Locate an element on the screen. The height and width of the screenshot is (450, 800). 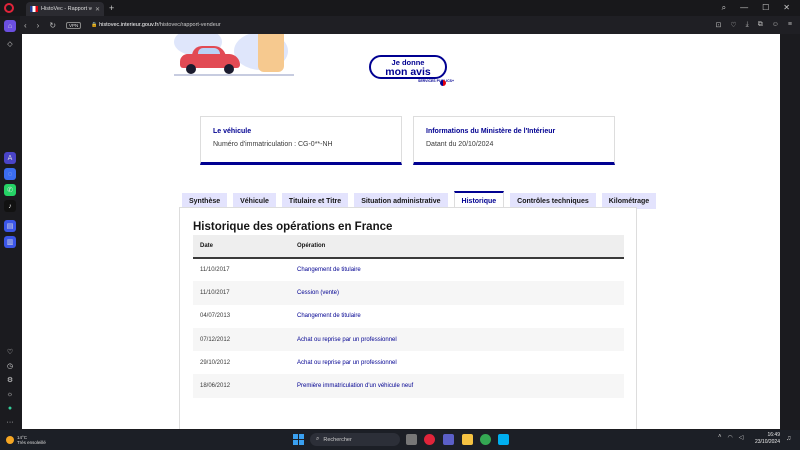
browser-sidebar: ⌂ ◇ A ◌ ✆ ♪ ▤ ▥ ♡ ◷ ⚙ ☼ ● ··· is located at coordinates (10, 223).